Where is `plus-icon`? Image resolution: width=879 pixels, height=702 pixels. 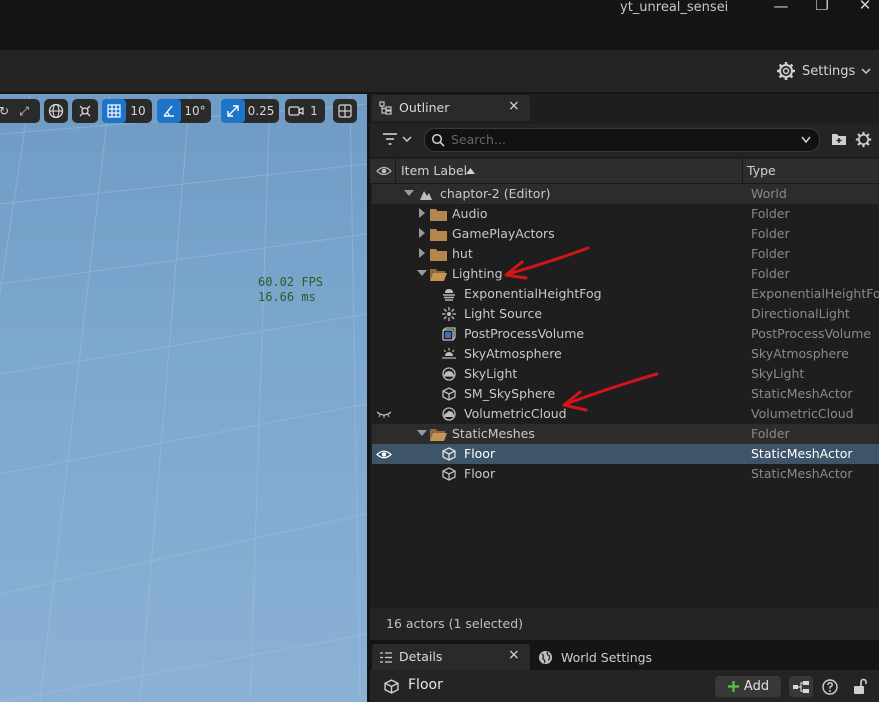 plus-icon is located at coordinates (733, 686).